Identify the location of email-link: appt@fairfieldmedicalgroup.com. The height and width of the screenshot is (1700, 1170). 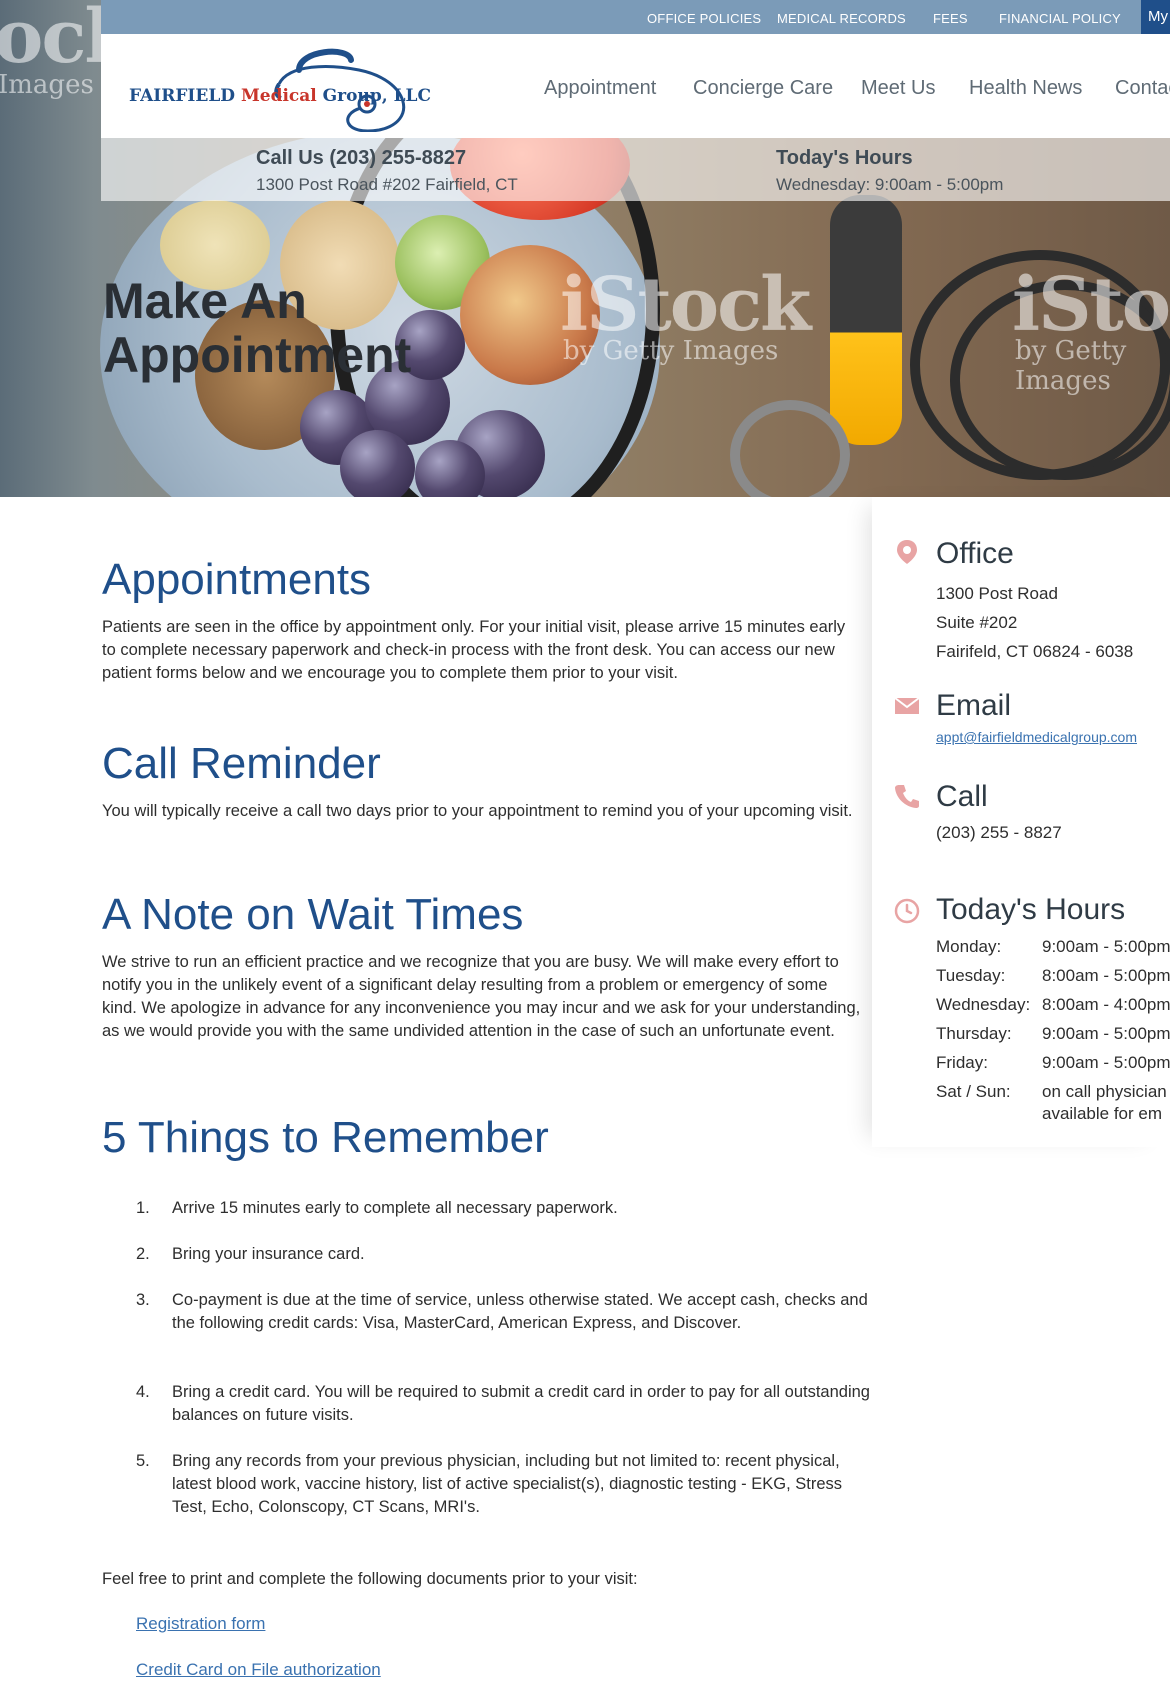
(1036, 737).